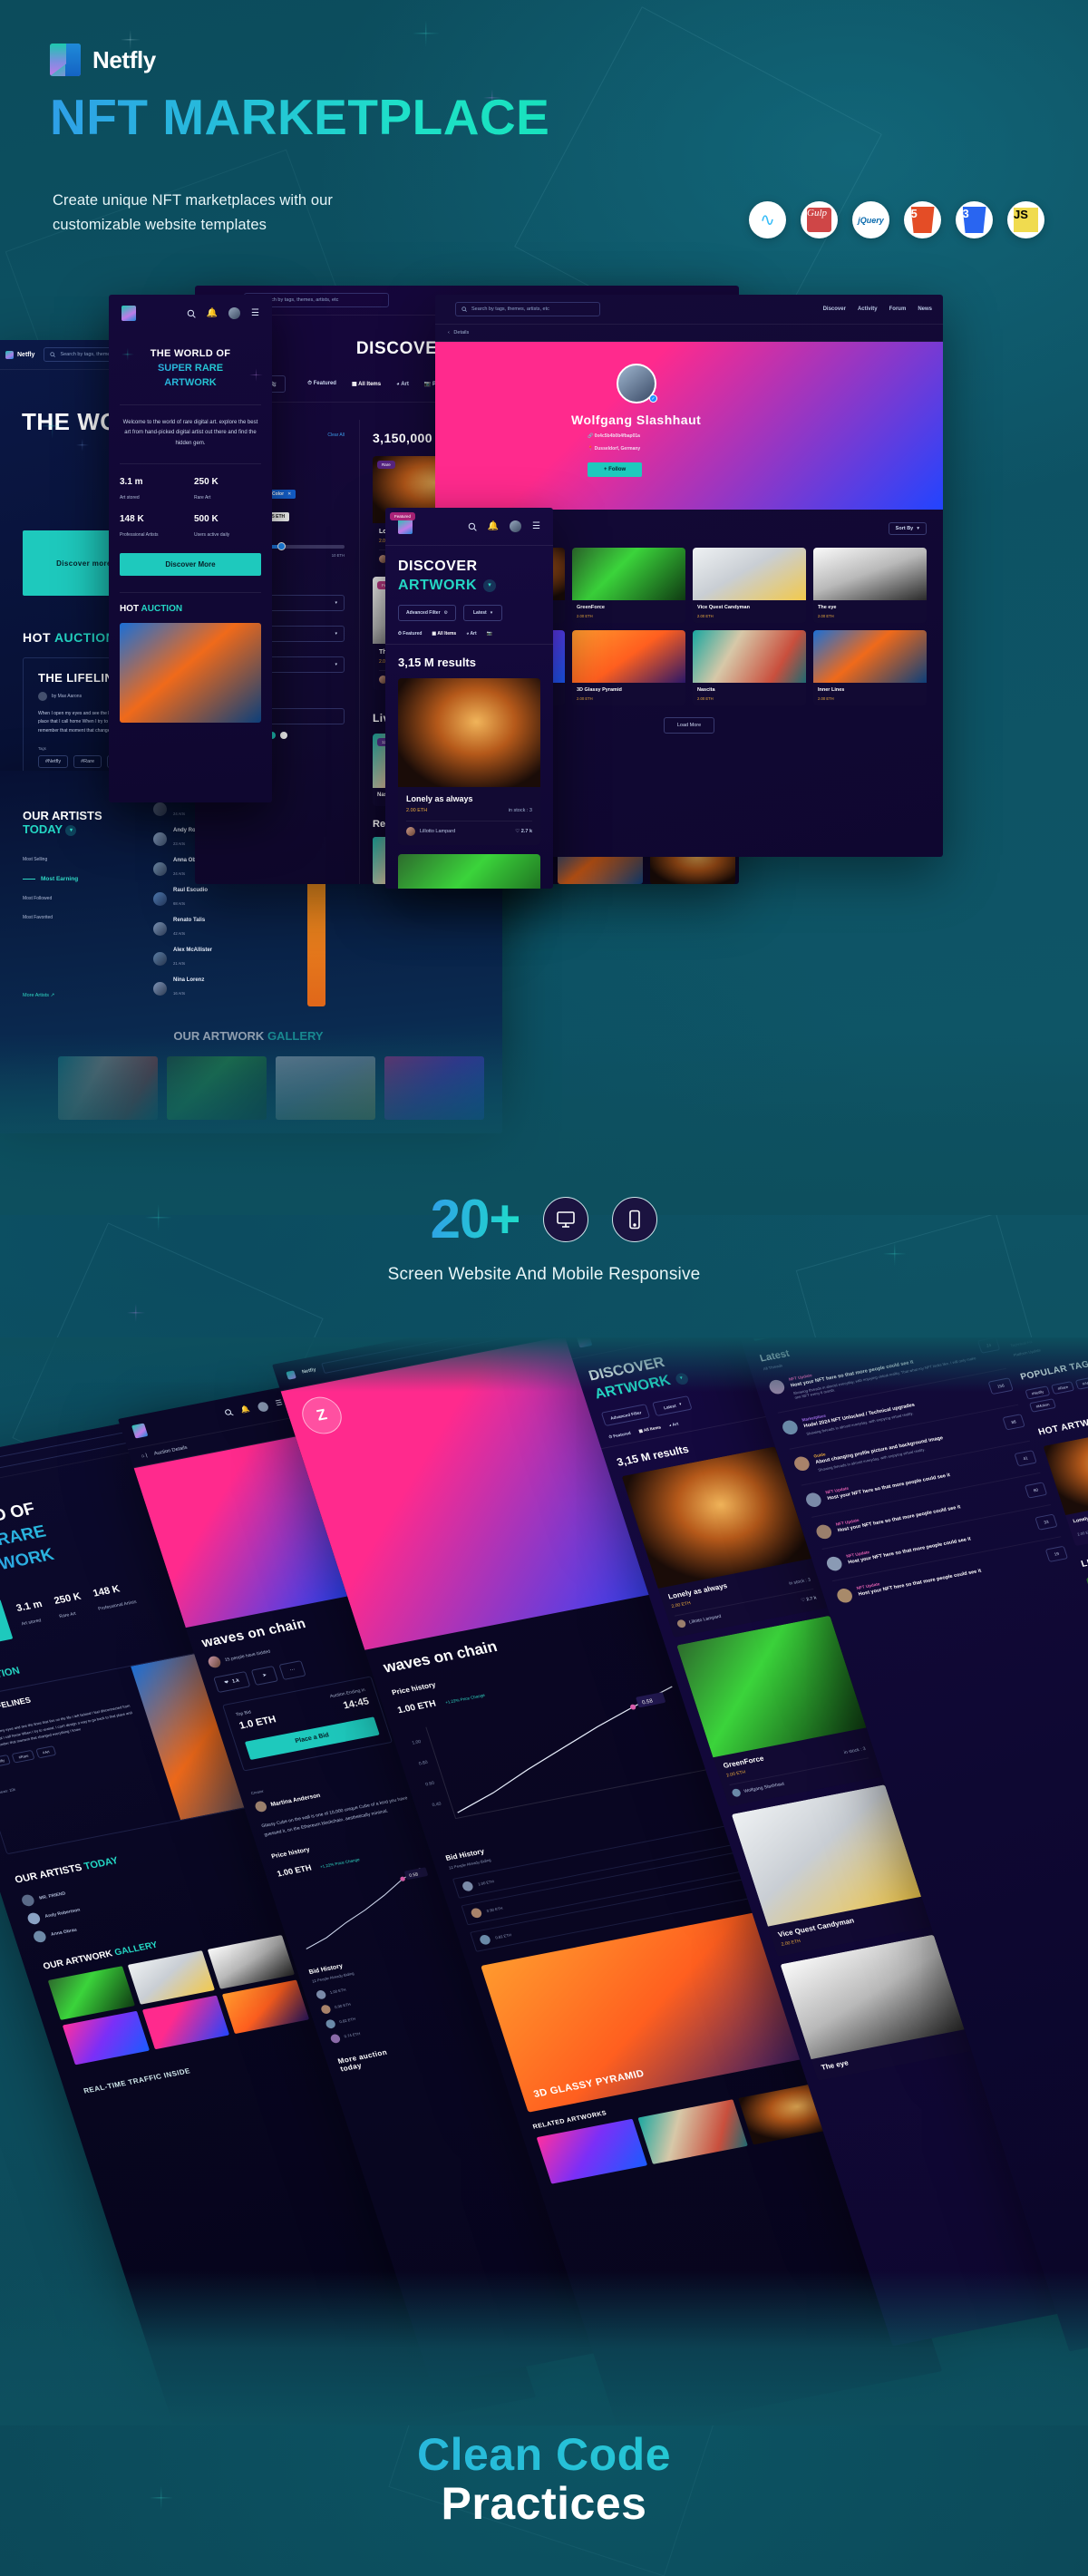 This screenshot has height=2576, width=1088. I want to click on clear-all-button: Clear All, so click(336, 435).